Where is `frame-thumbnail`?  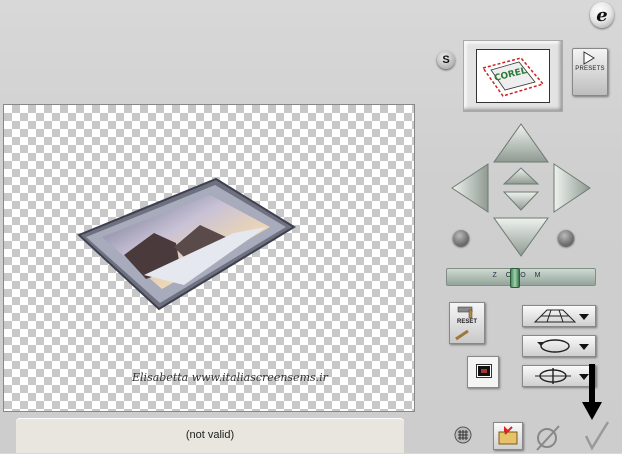 frame-thumbnail is located at coordinates (484, 371).